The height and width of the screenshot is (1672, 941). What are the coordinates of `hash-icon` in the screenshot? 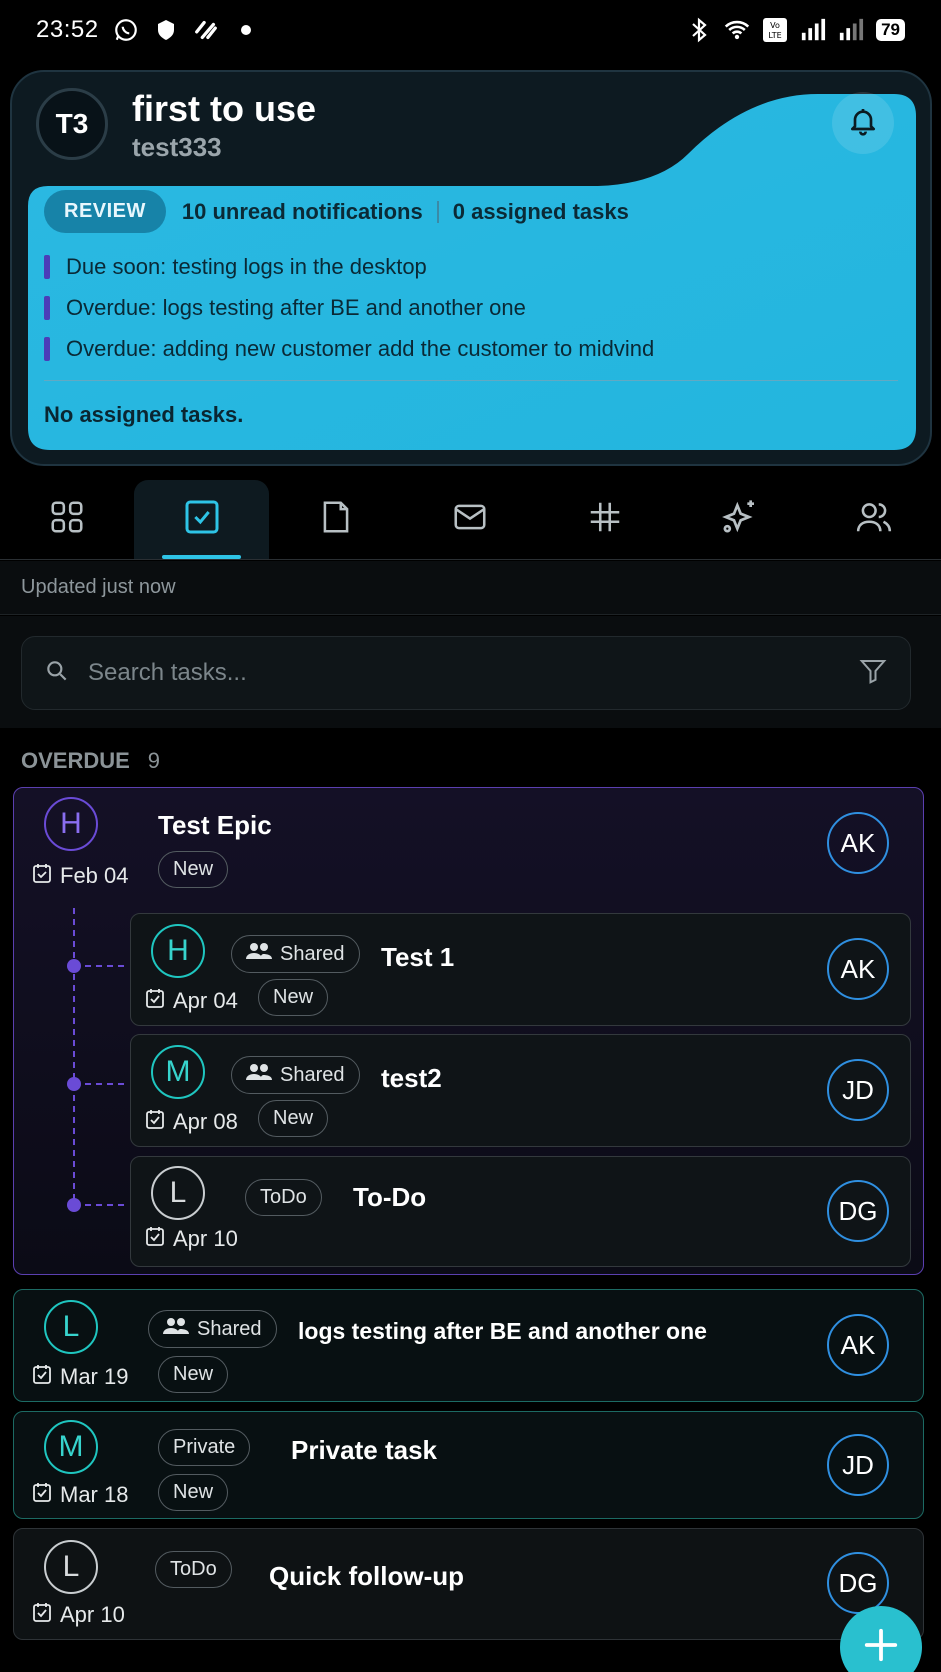 It's located at (605, 519).